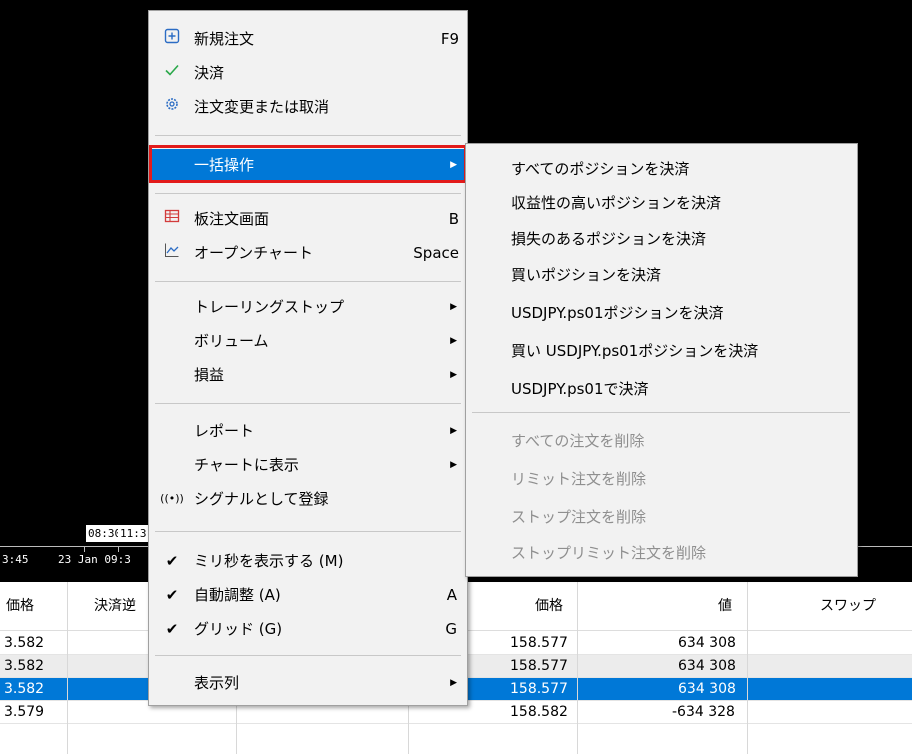 The height and width of the screenshot is (754, 912). What do you see at coordinates (703, 712) in the screenshot?
I see `cell-value: -634 328` at bounding box center [703, 712].